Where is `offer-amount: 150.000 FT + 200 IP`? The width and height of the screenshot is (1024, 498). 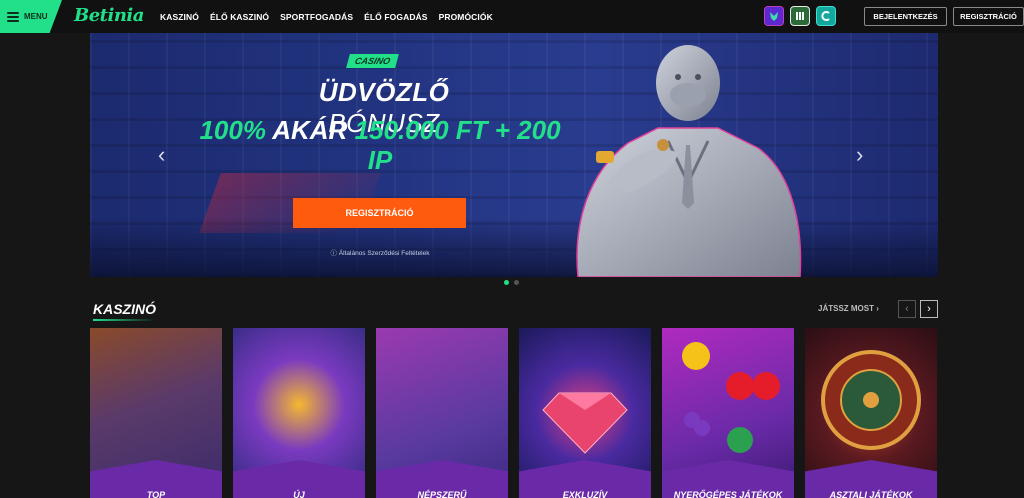 offer-amount: 150.000 FT + 200 IP is located at coordinates (457, 145).